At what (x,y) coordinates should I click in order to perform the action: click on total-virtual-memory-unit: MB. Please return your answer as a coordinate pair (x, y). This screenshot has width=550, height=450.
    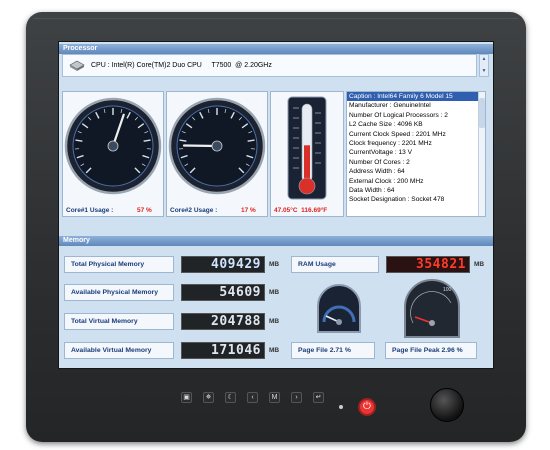
    Looking at the image, I should click on (274, 321).